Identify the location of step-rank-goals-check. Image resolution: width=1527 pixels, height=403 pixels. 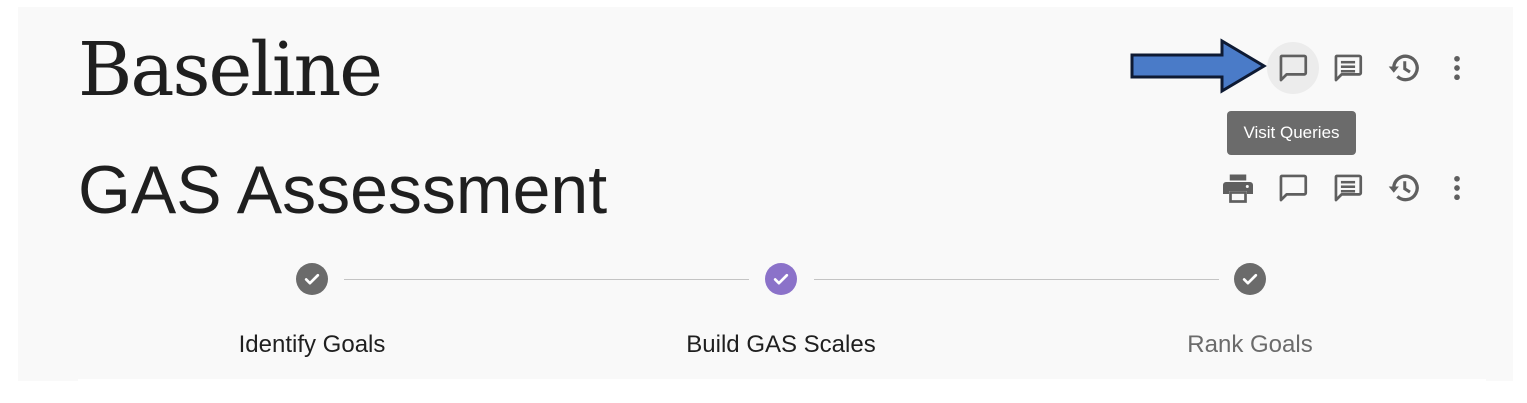
(1250, 279).